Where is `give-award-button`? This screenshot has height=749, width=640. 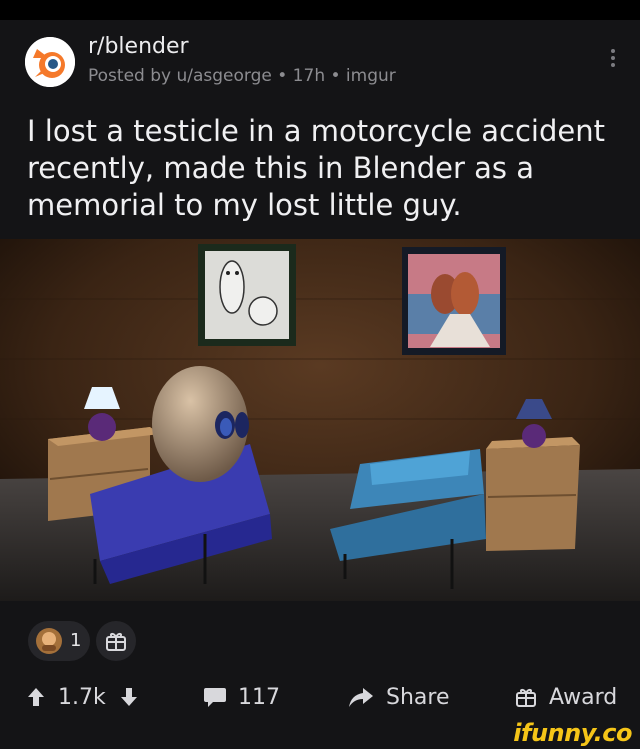
give-award-button is located at coordinates (116, 641).